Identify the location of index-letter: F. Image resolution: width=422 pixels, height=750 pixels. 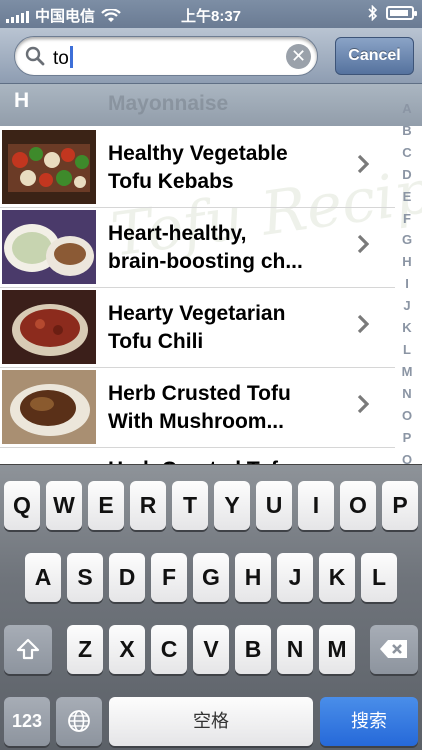
(407, 219).